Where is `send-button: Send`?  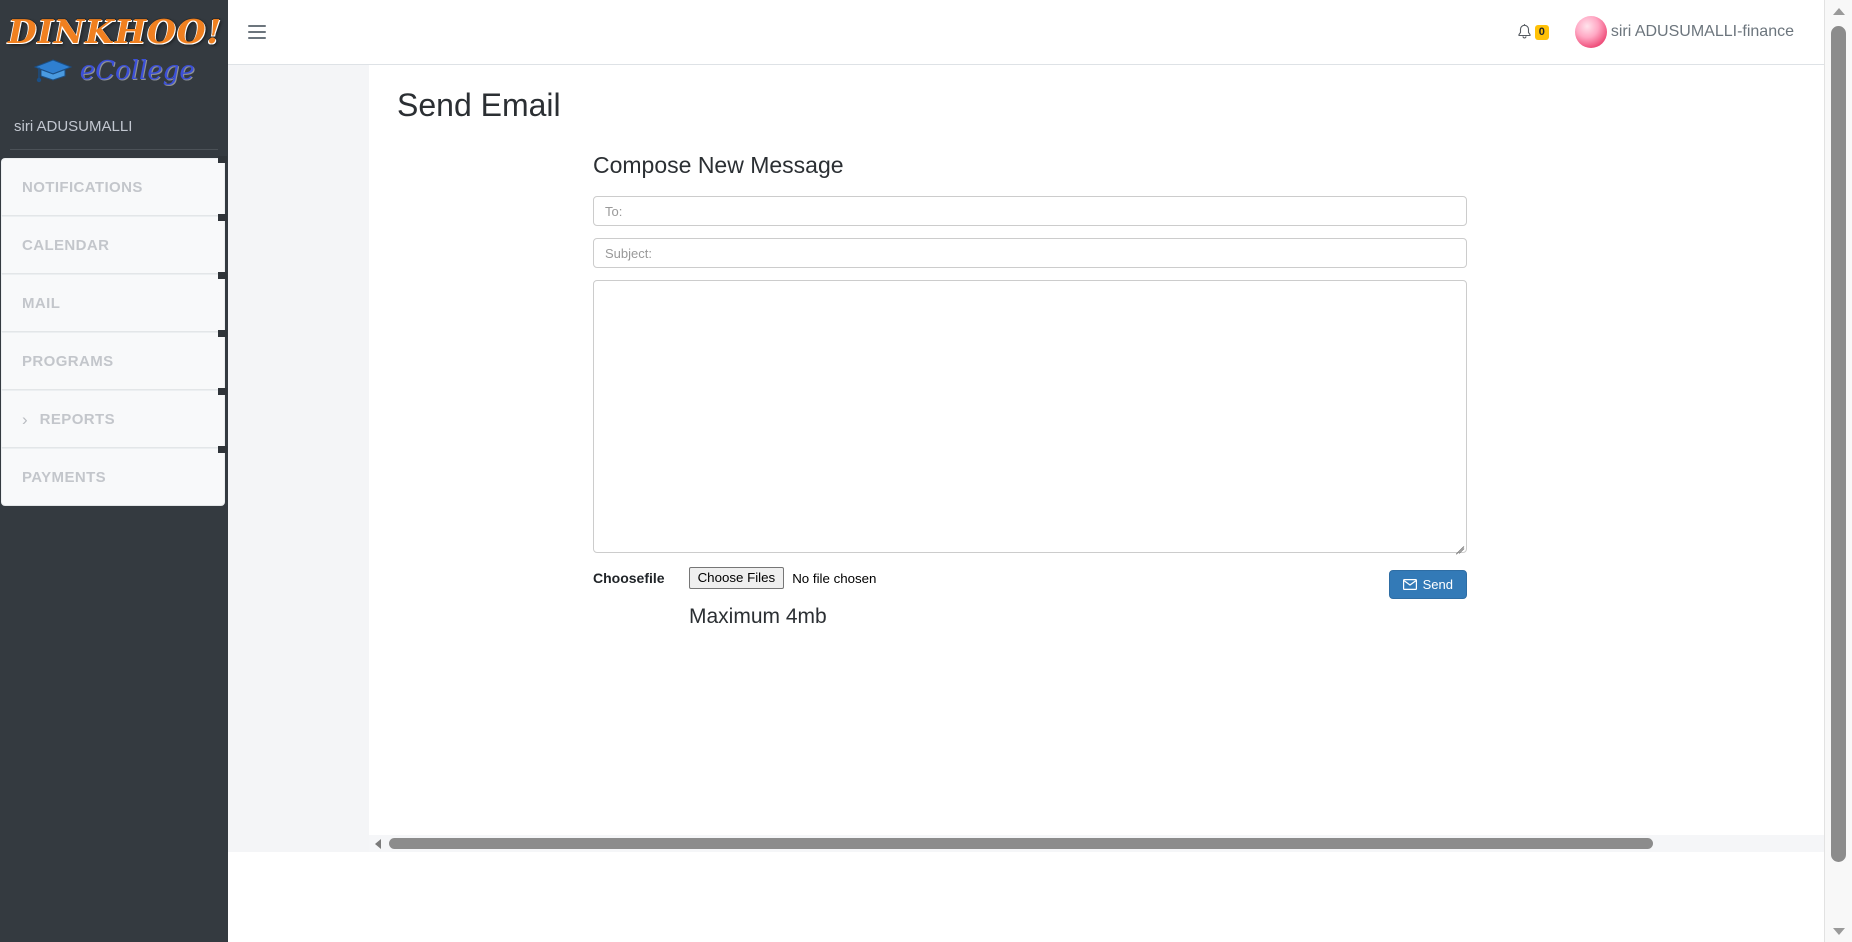
send-button: Send is located at coordinates (1427, 584).